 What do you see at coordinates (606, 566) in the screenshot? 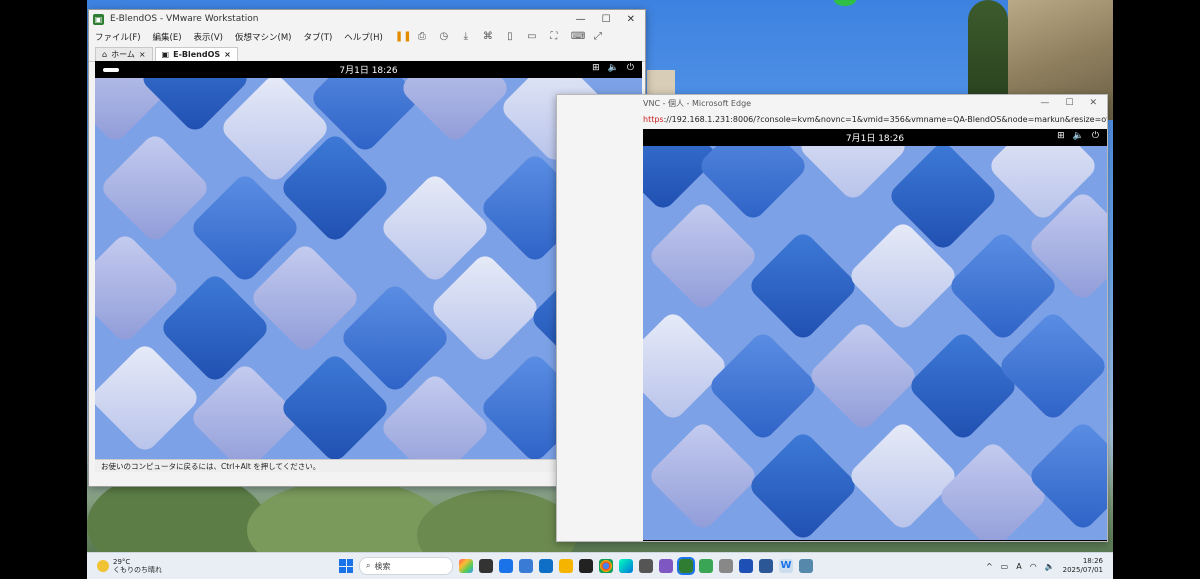
I see `chrome-icon` at bounding box center [606, 566].